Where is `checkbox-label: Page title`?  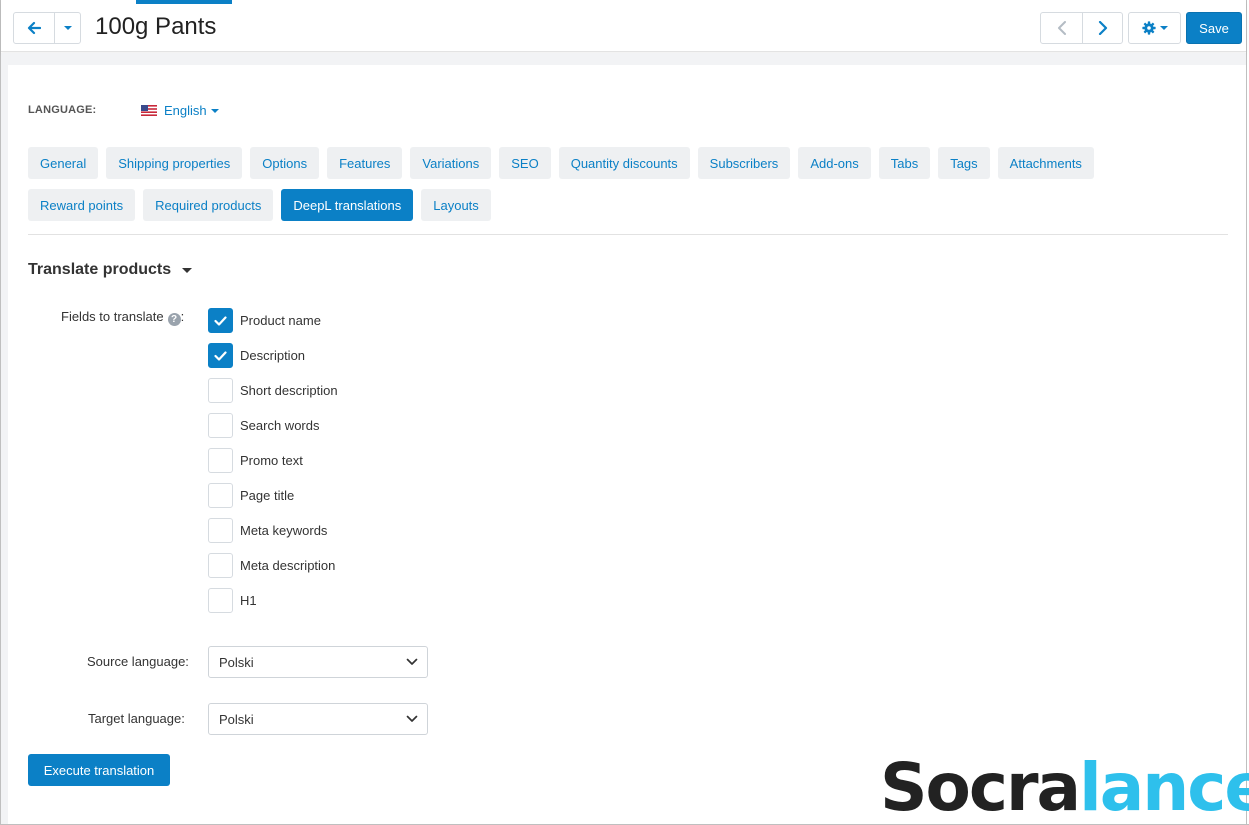 checkbox-label: Page title is located at coordinates (267, 495).